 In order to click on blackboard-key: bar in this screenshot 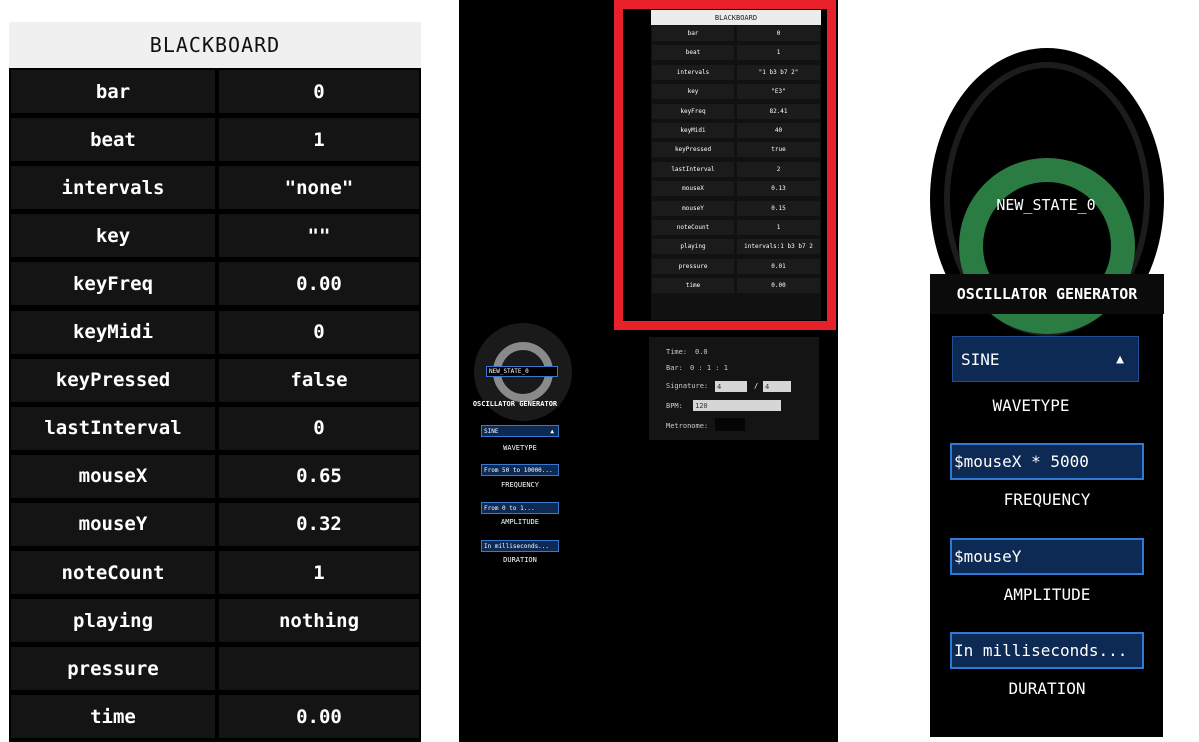, I will do `click(113, 91)`.